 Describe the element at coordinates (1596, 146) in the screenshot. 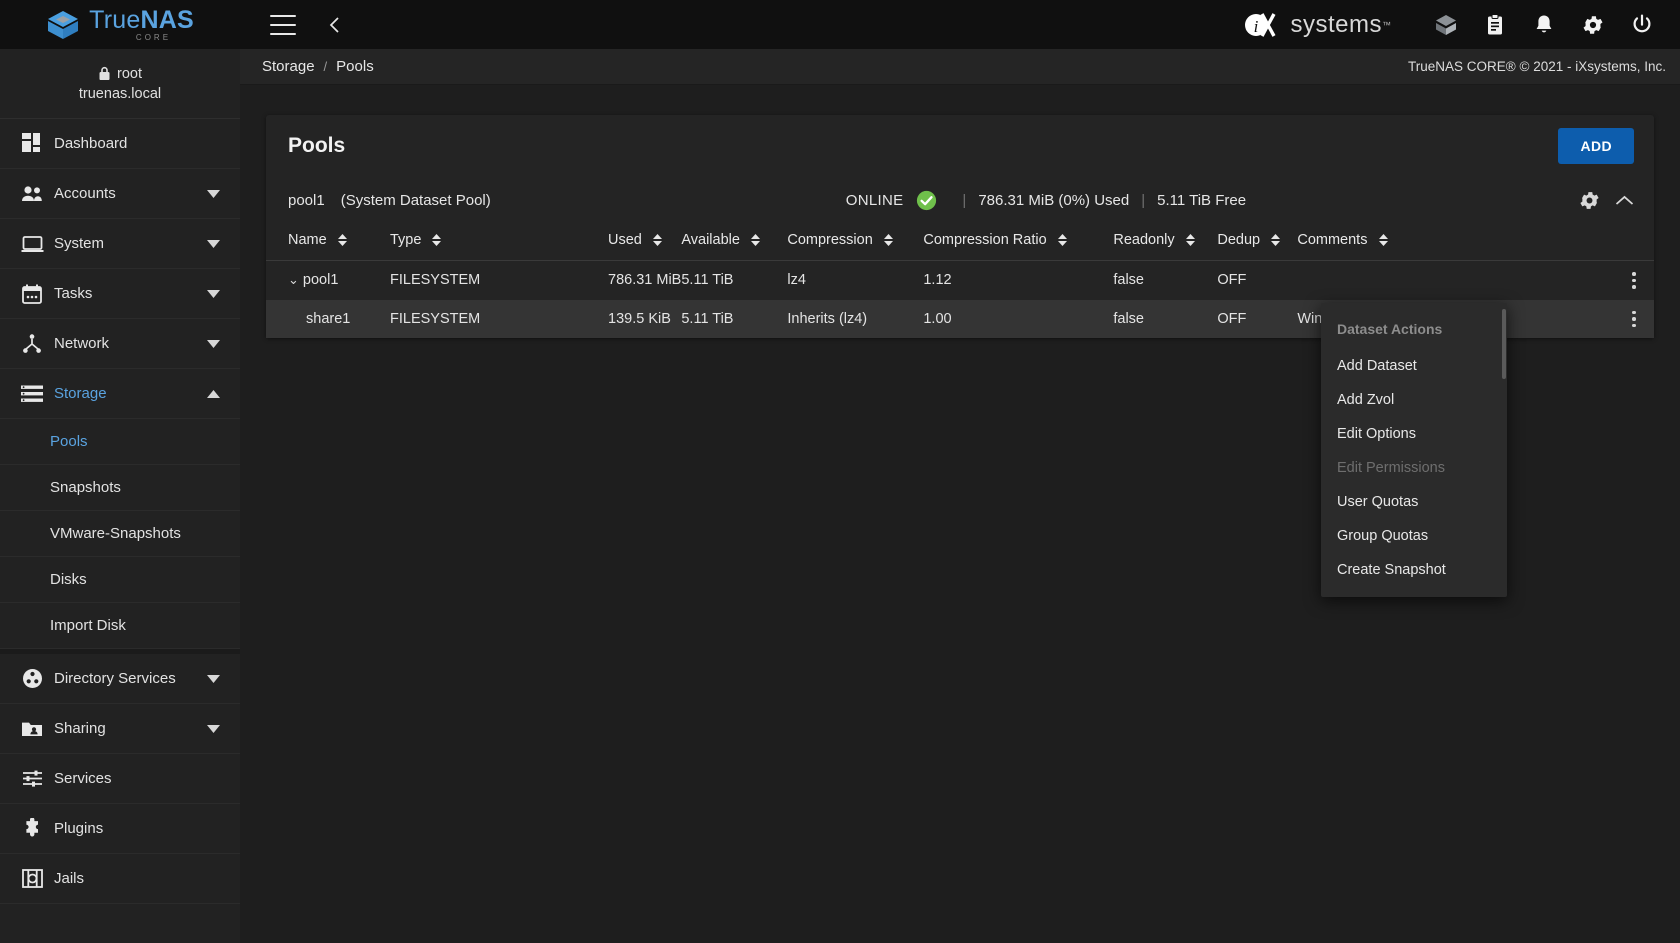

I see `add-pool-button: ADD` at that location.